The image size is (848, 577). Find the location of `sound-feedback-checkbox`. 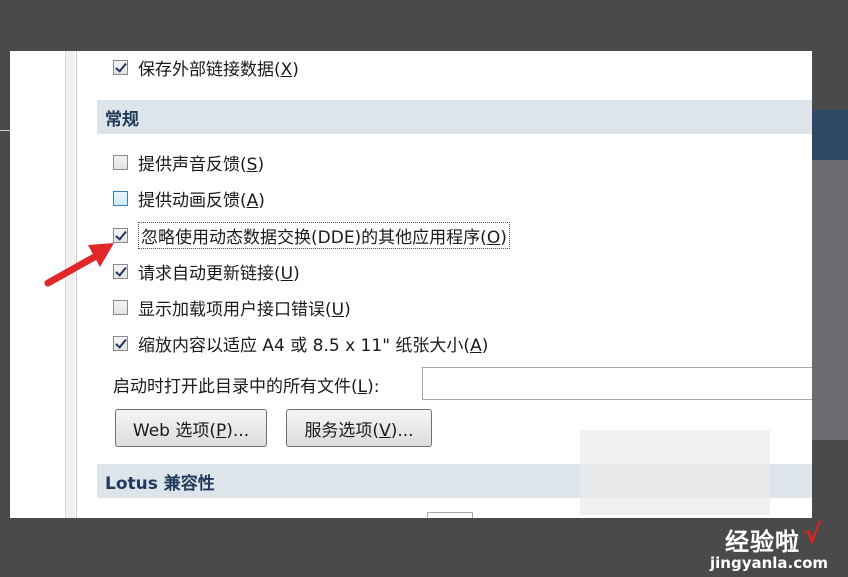

sound-feedback-checkbox is located at coordinates (120, 162).